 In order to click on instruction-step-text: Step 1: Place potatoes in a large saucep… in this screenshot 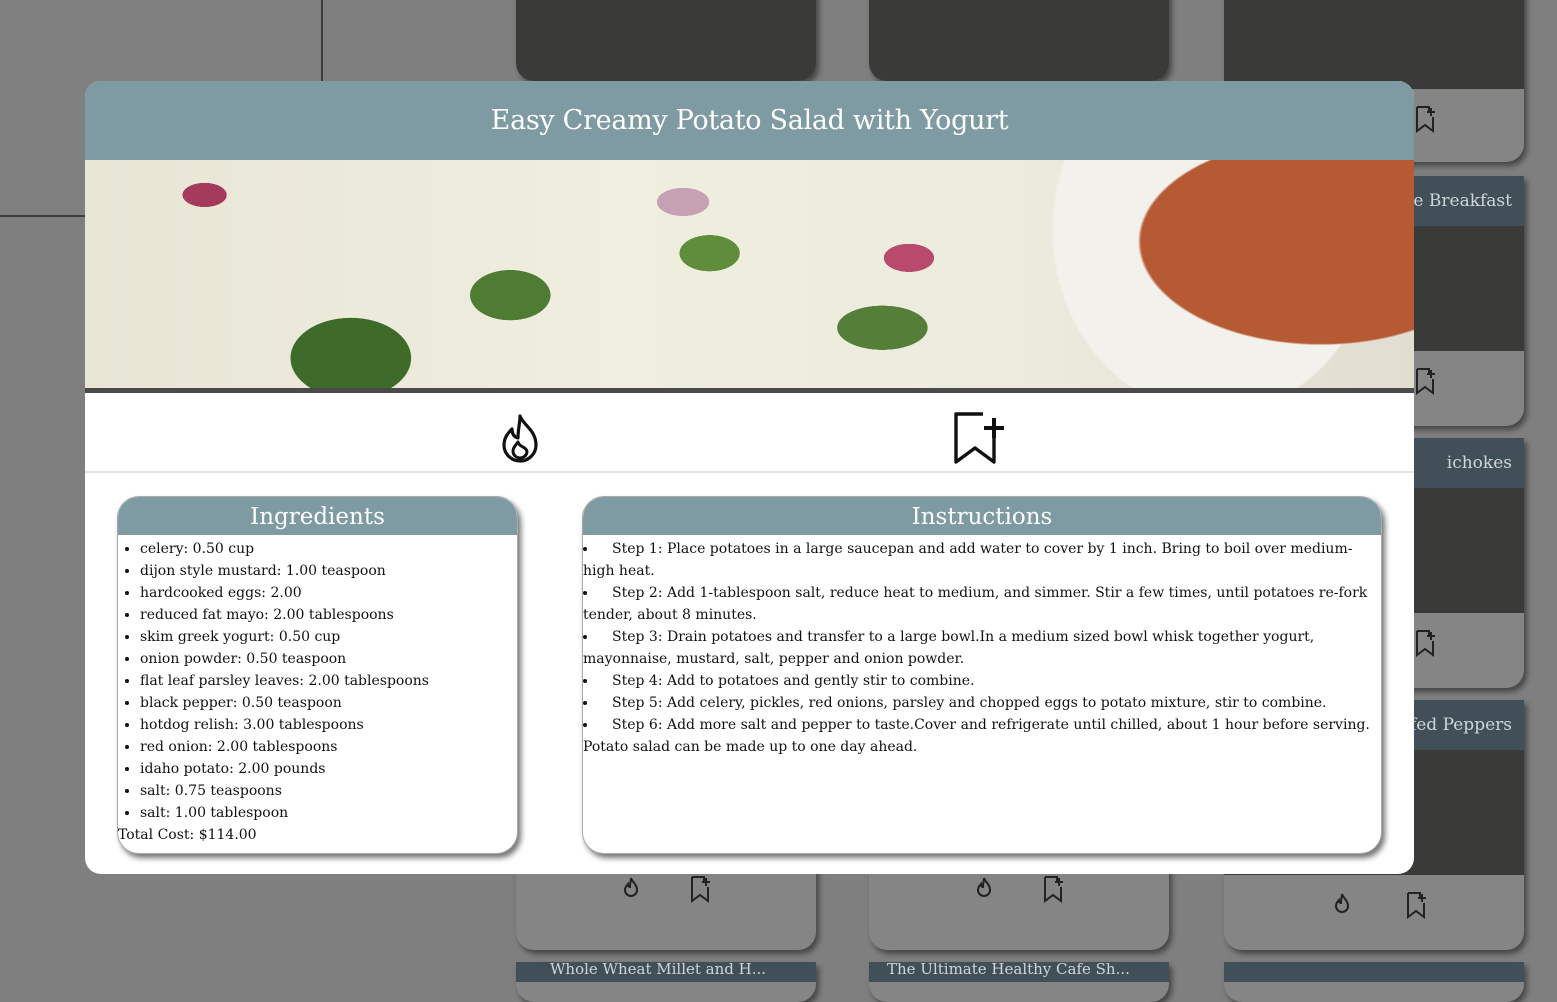, I will do `click(968, 560)`.